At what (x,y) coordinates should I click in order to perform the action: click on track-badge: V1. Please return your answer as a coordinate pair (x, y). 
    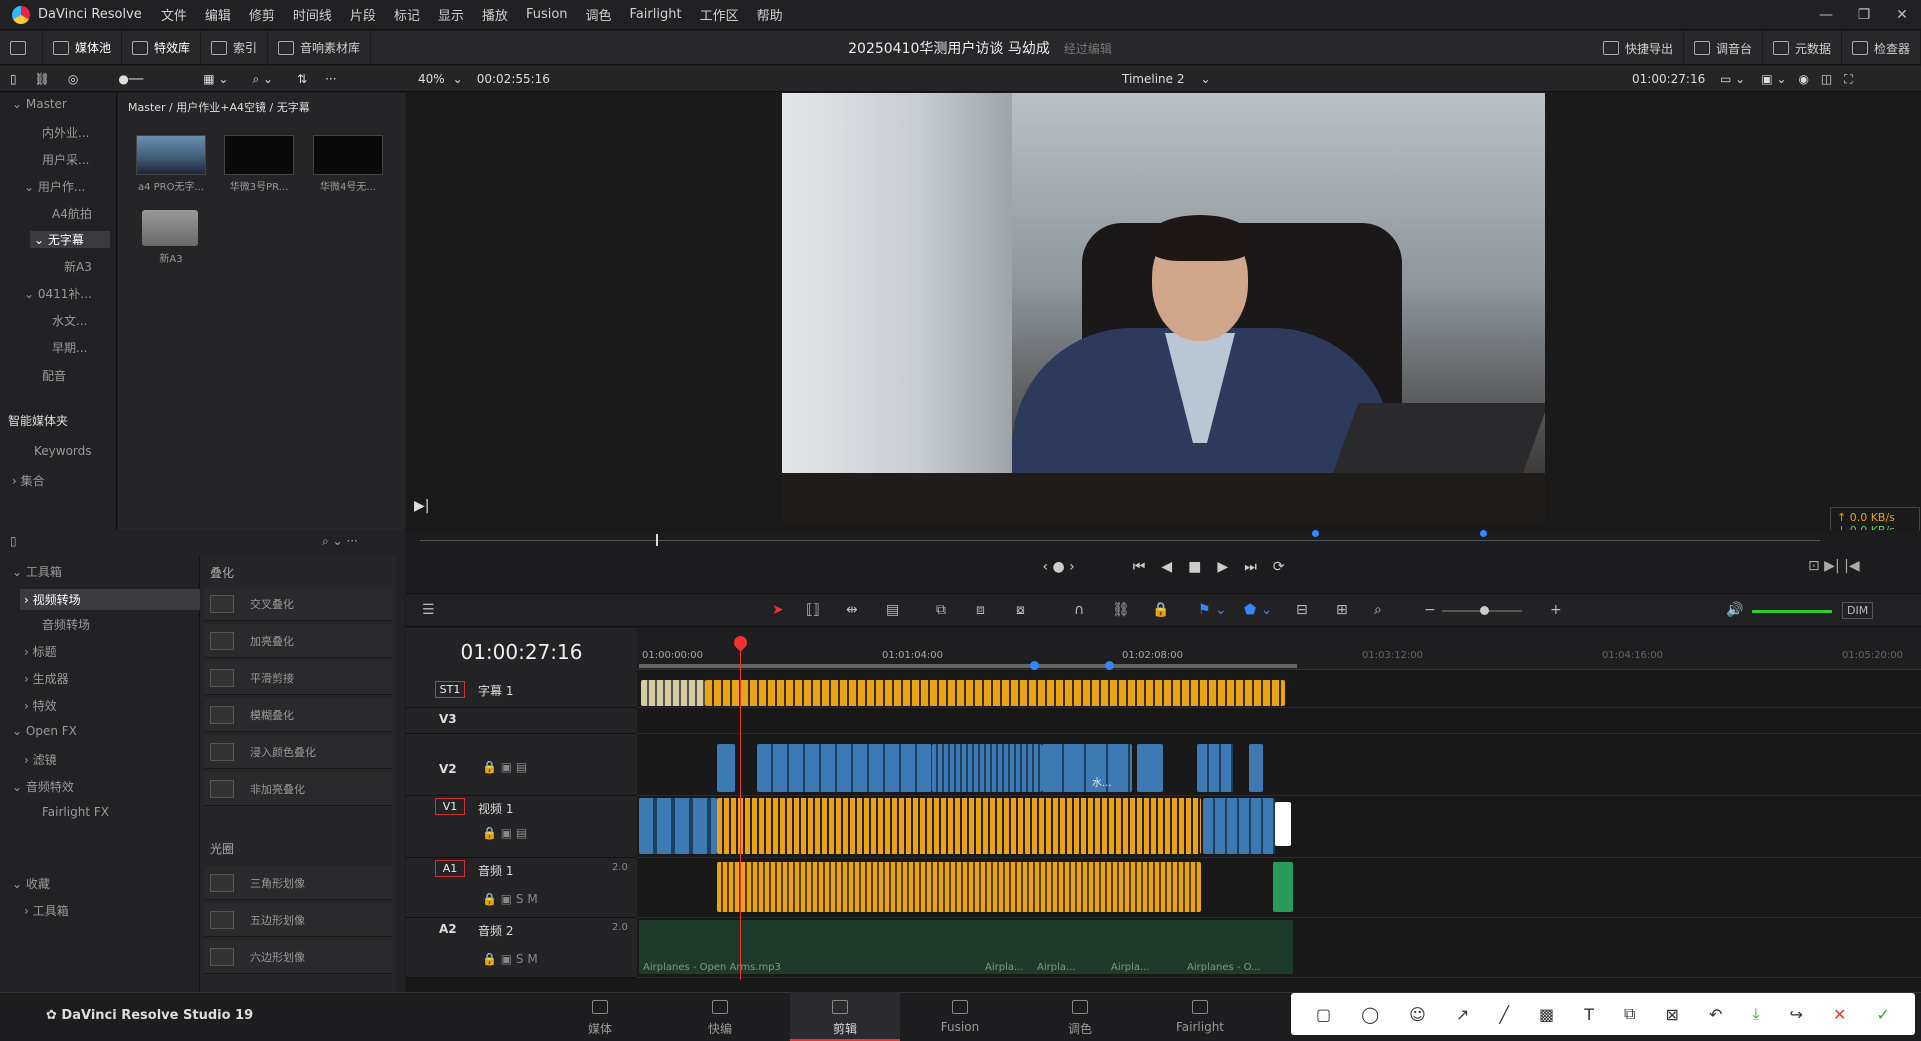
    Looking at the image, I should click on (450, 806).